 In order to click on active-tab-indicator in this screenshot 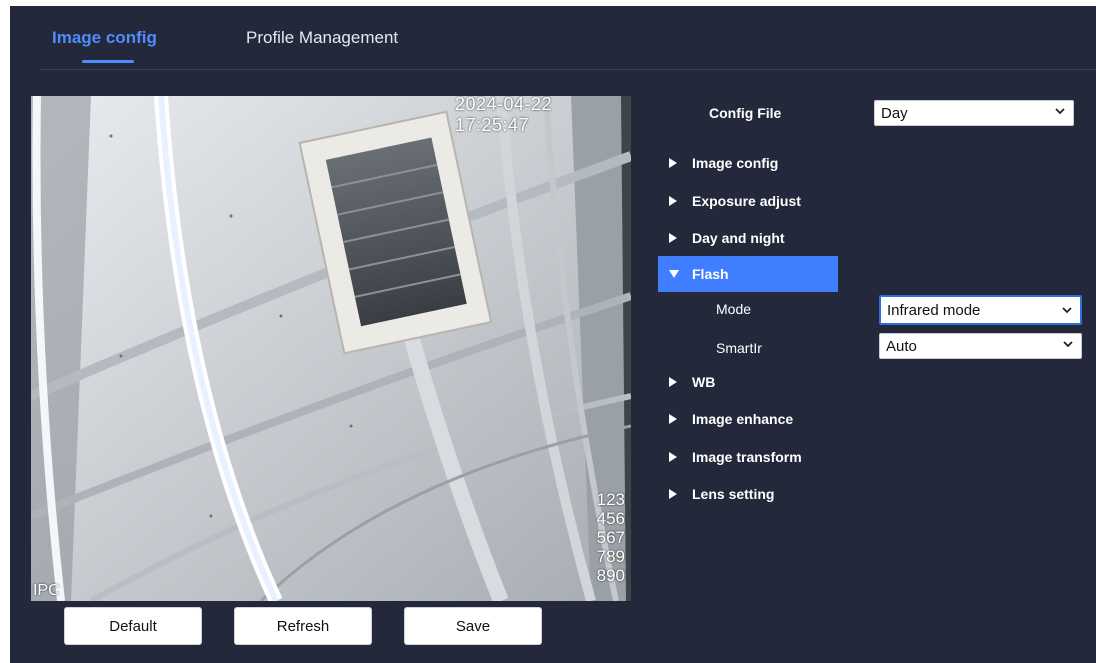, I will do `click(108, 61)`.